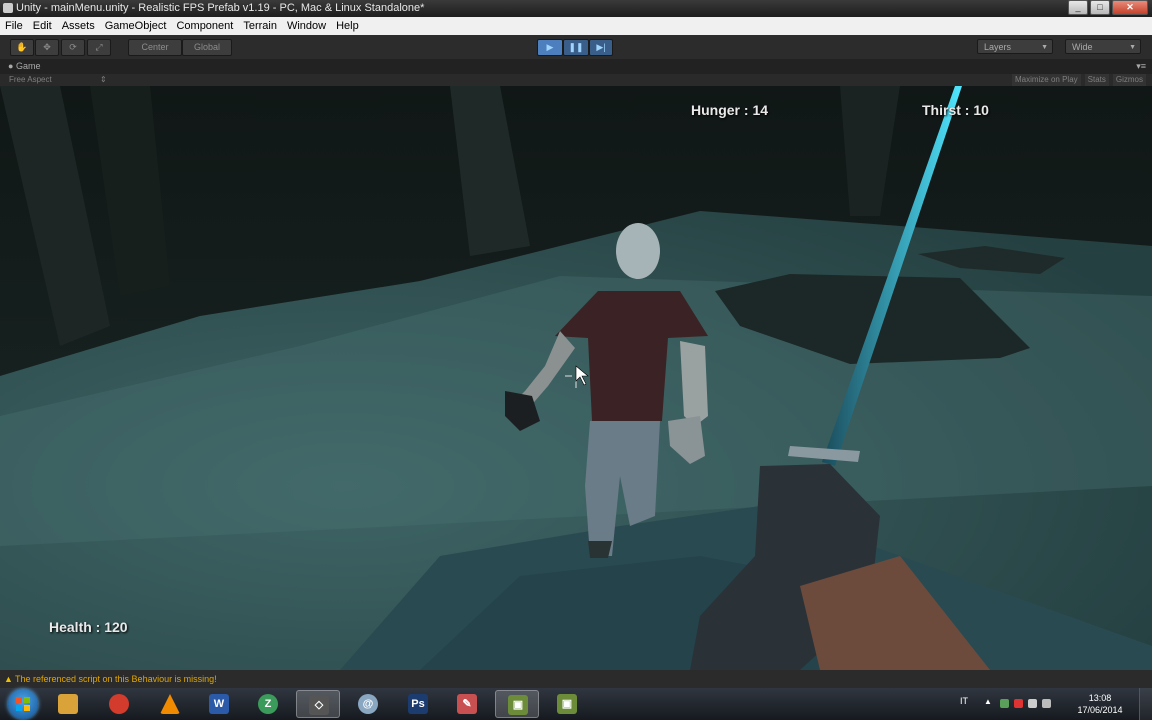 This screenshot has width=1152, height=720. I want to click on language-indicator: IT, so click(964, 701).